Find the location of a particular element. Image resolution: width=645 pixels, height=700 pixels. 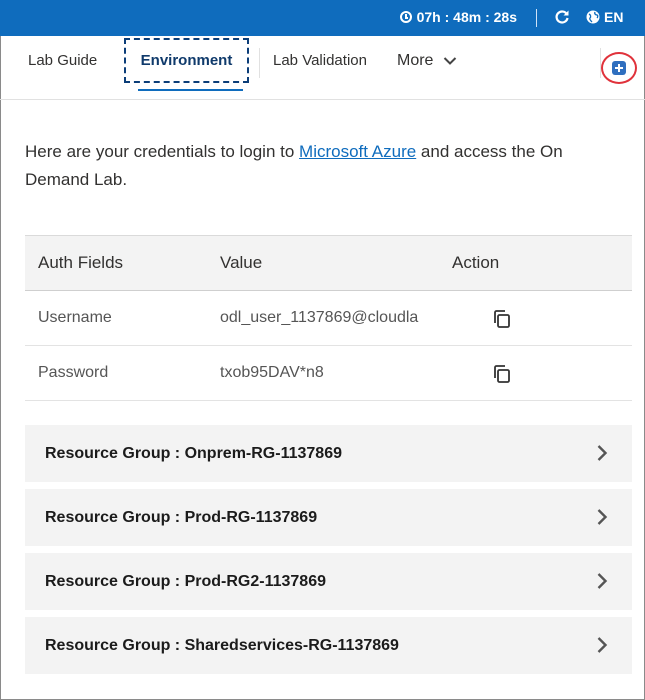

table-row: Username odl_user_1137869@cloudla is located at coordinates (328, 318).